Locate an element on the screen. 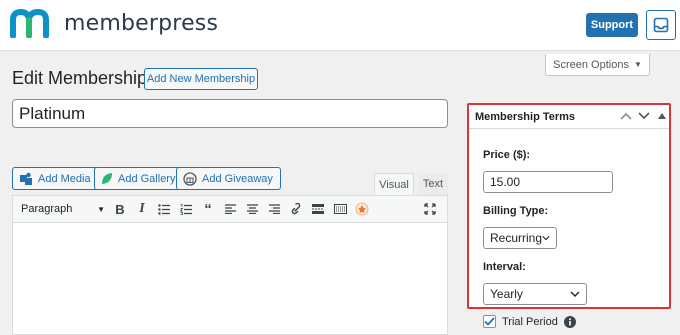  plugin-shortcode-icon is located at coordinates (362, 209).